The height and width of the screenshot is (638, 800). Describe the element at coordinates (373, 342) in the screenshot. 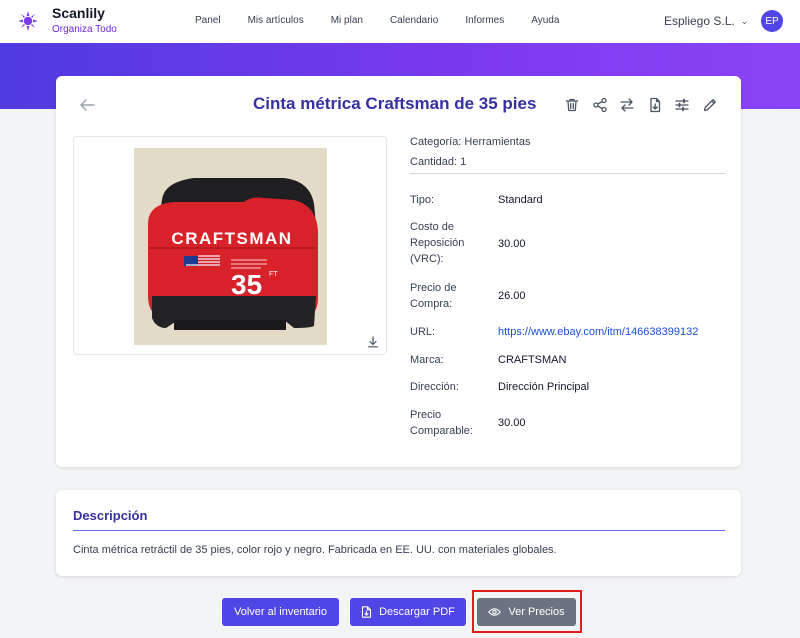

I see `download-icon` at that location.